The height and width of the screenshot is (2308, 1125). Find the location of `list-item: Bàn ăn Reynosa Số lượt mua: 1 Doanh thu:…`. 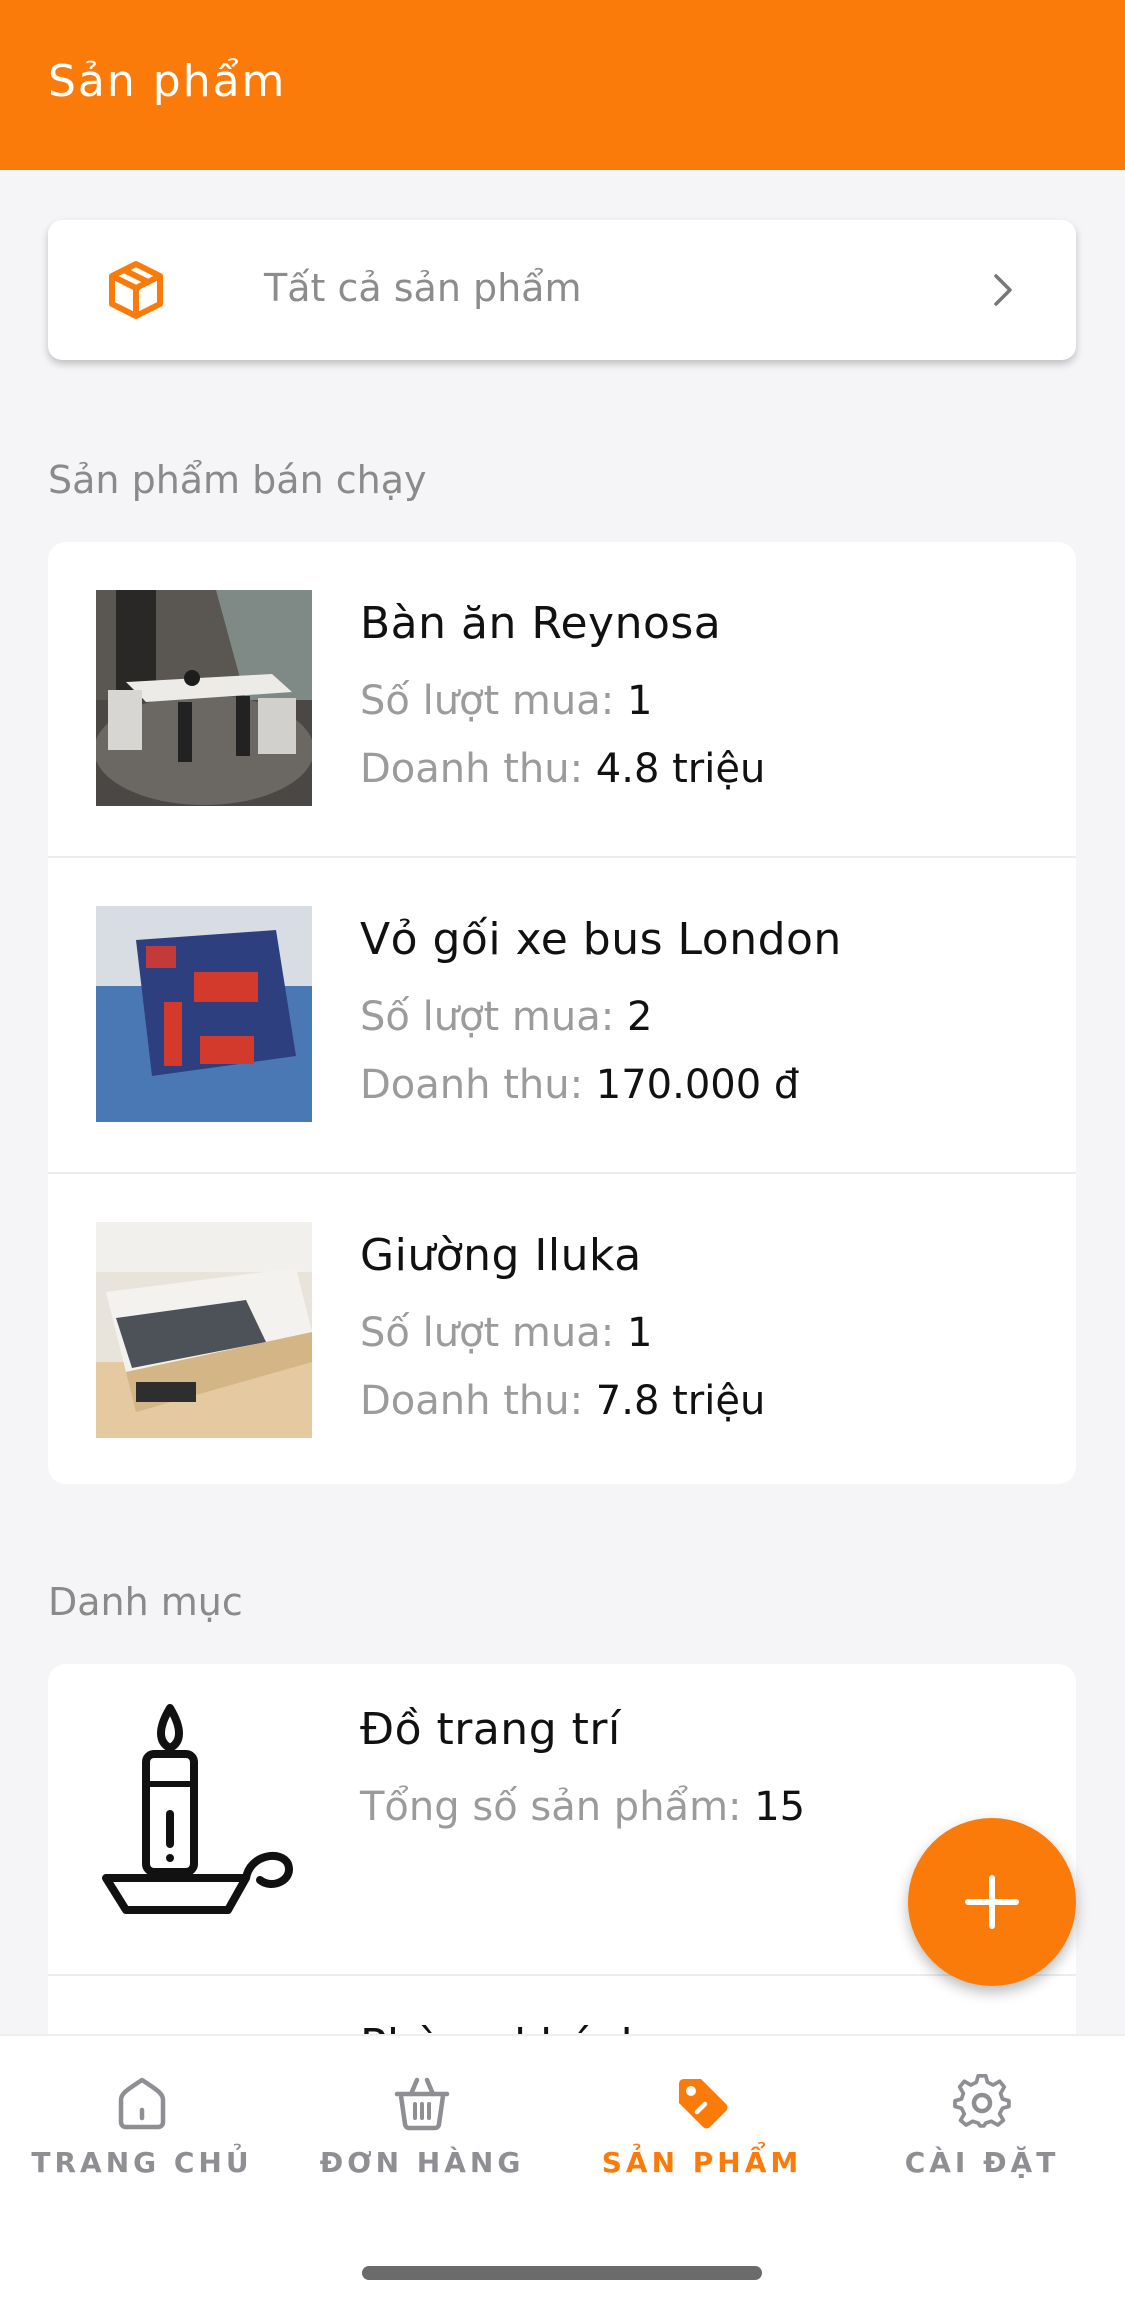

list-item: Bàn ăn Reynosa Số lượt mua: 1 Doanh thu:… is located at coordinates (562, 699).